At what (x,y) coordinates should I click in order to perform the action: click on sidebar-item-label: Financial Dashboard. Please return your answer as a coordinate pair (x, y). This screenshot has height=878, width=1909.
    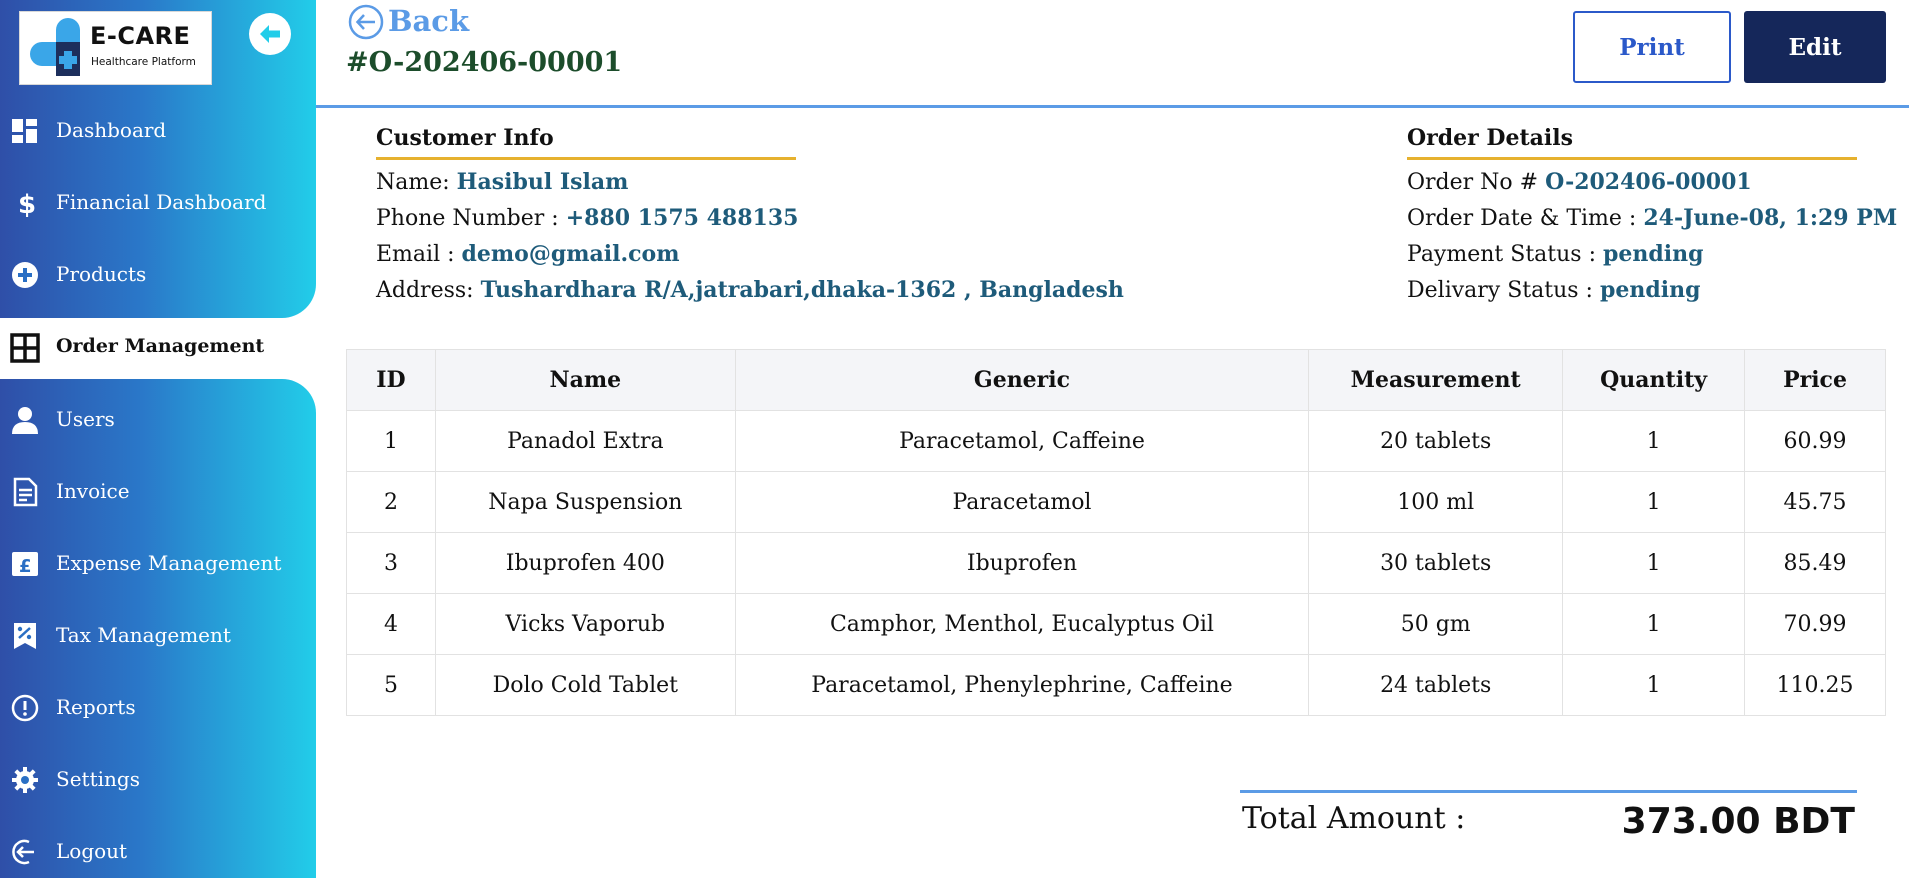
    Looking at the image, I should click on (161, 202).